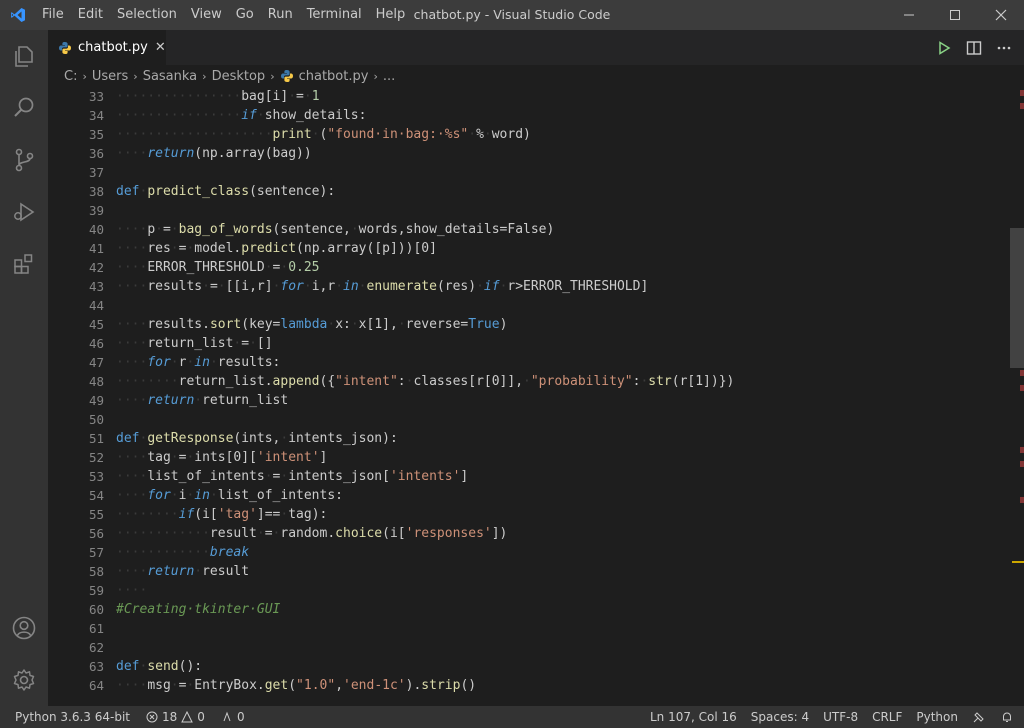 This screenshot has height=728, width=1024. What do you see at coordinates (175, 717) in the screenshot?
I see `problems-indicator: 18 0` at bounding box center [175, 717].